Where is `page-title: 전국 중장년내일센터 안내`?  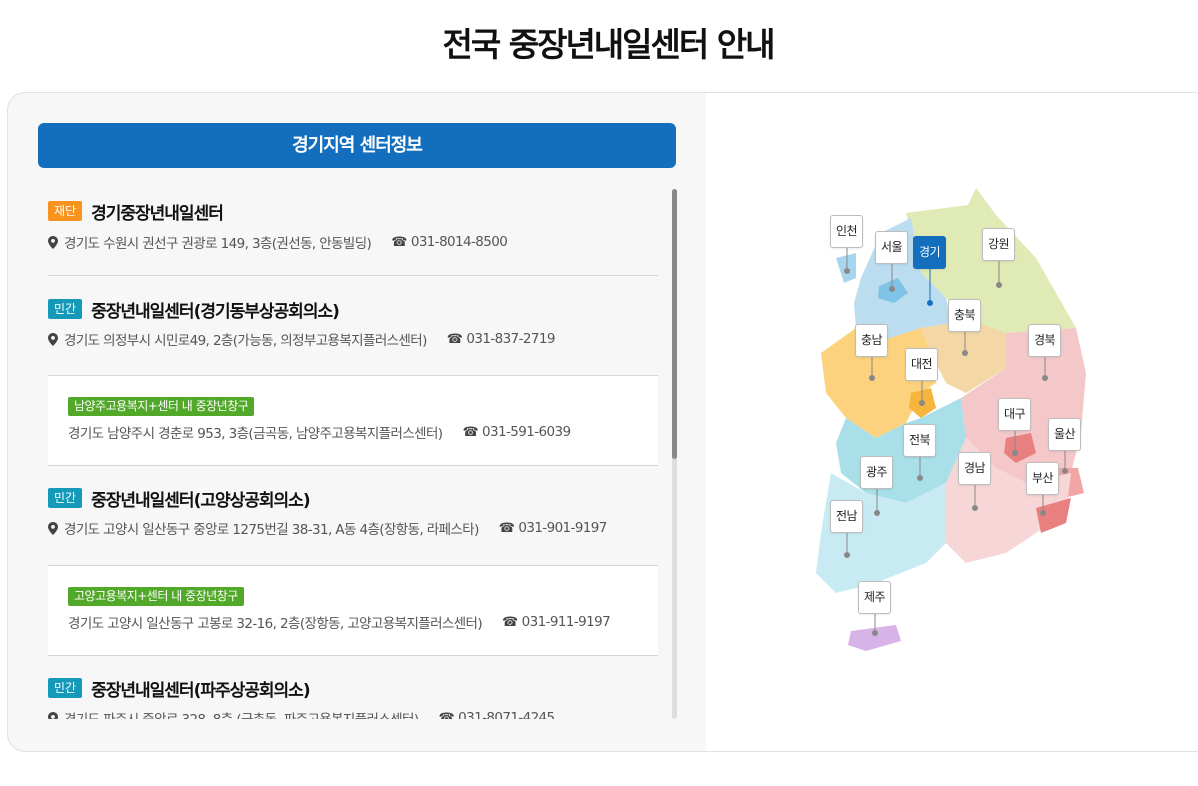
page-title: 전국 중장년내일센터 안내 is located at coordinates (609, 44).